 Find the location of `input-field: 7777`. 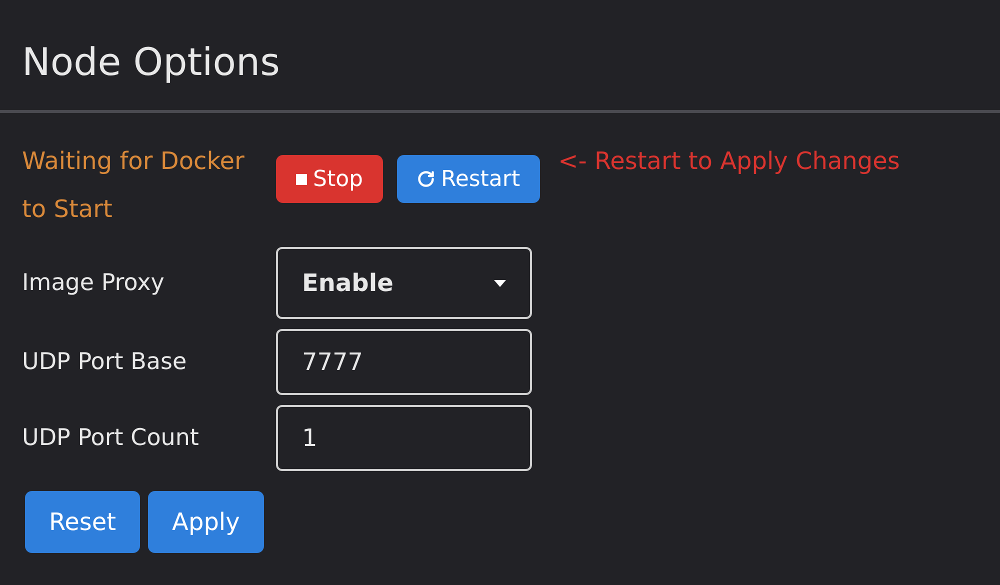

input-field: 7777 is located at coordinates (404, 362).